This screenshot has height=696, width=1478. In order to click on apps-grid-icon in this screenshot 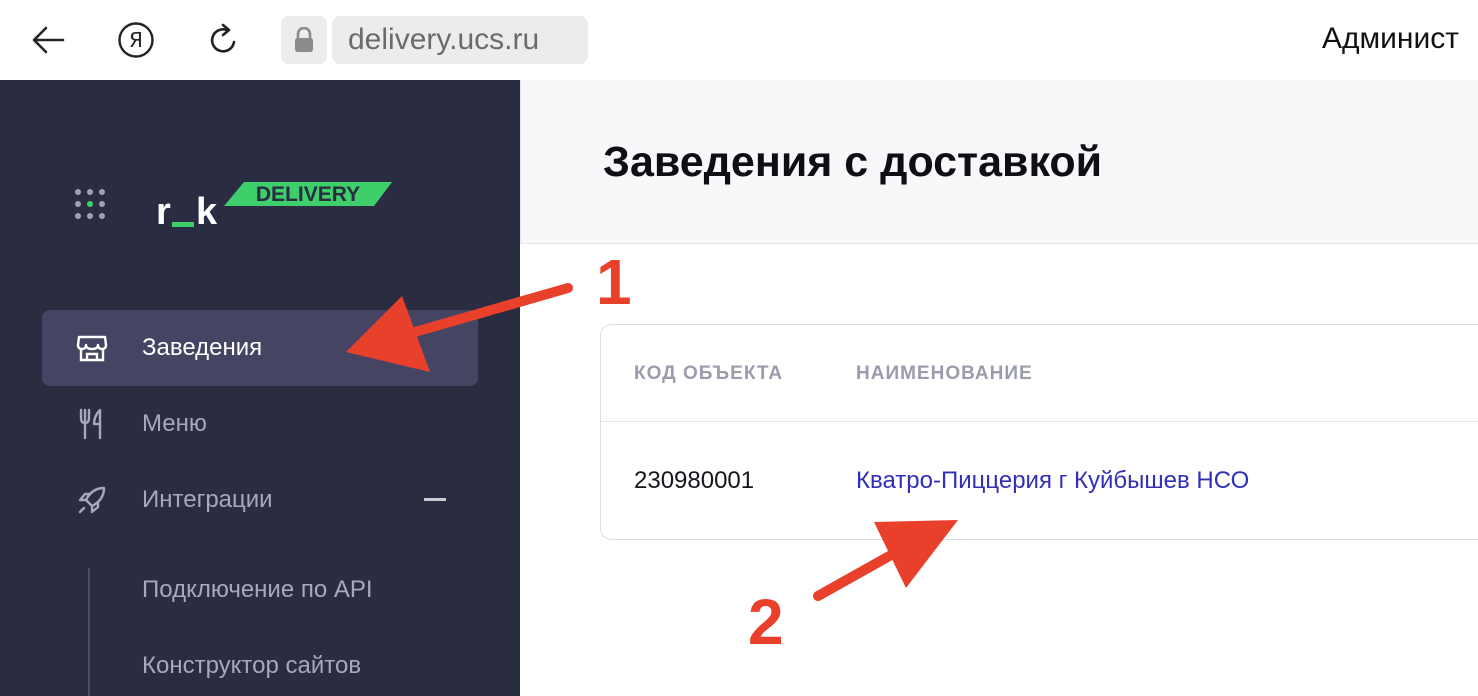, I will do `click(90, 204)`.